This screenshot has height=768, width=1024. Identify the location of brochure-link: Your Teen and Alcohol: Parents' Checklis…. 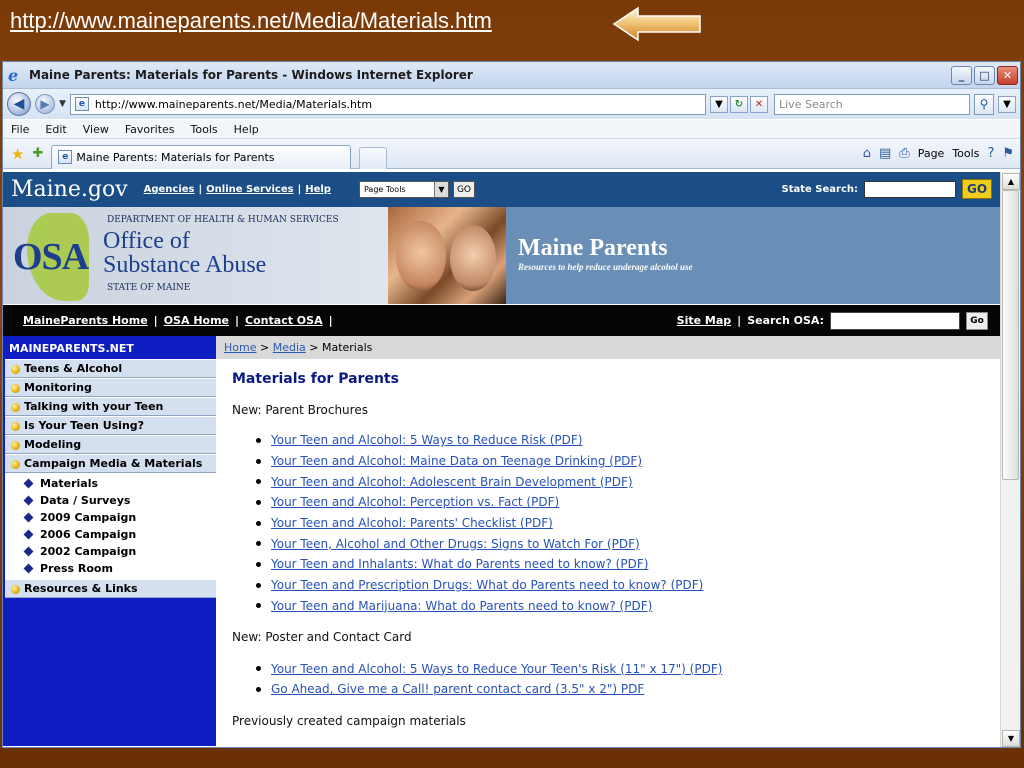
(628, 523).